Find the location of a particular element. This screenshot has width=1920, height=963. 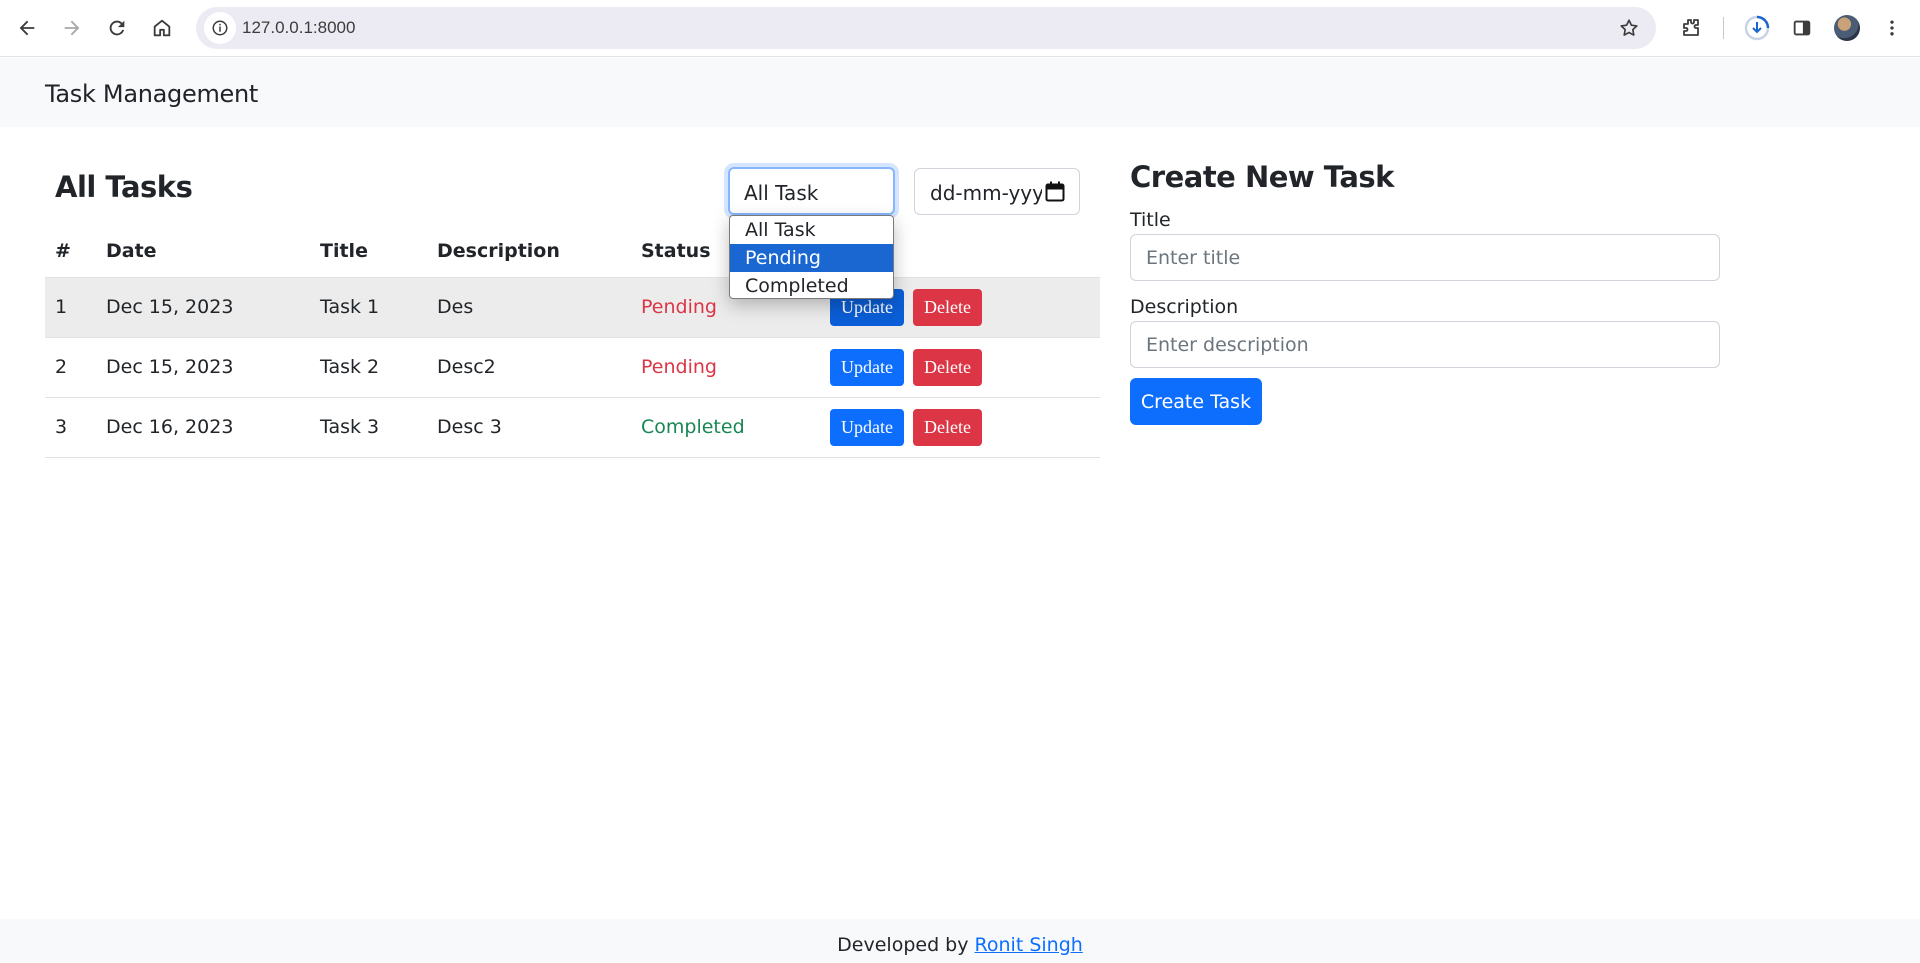

title-input: Enter title is located at coordinates (1425, 257).